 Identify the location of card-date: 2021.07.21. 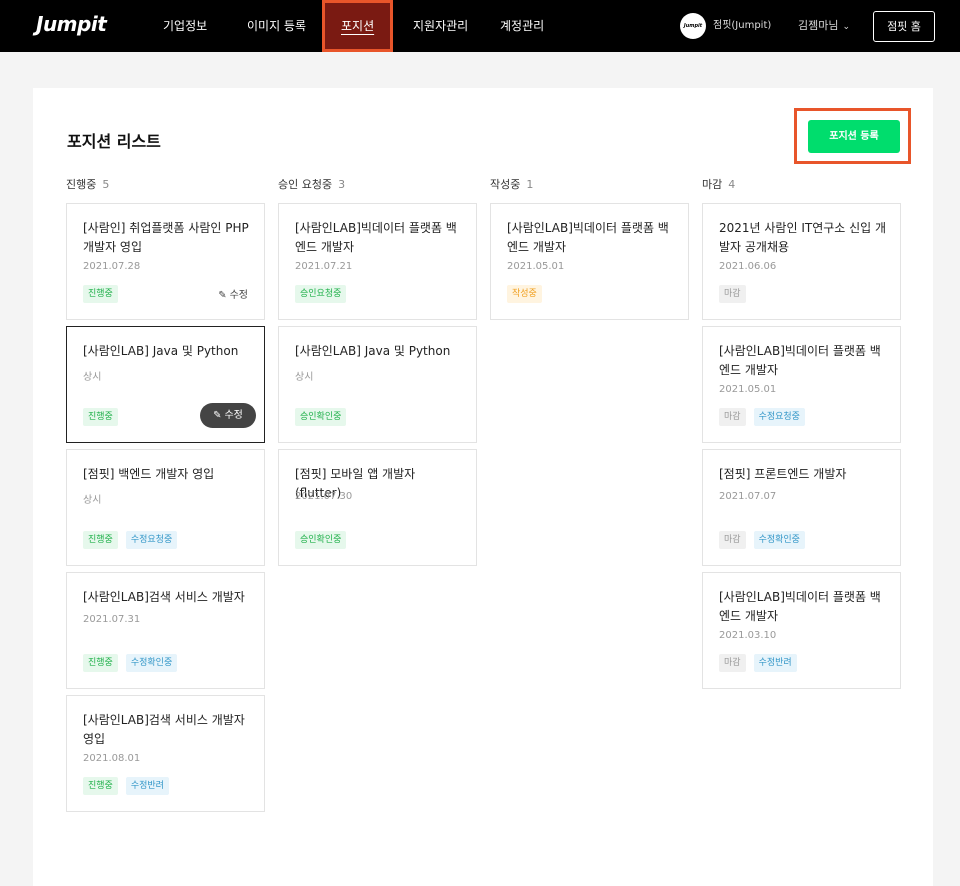
(324, 266).